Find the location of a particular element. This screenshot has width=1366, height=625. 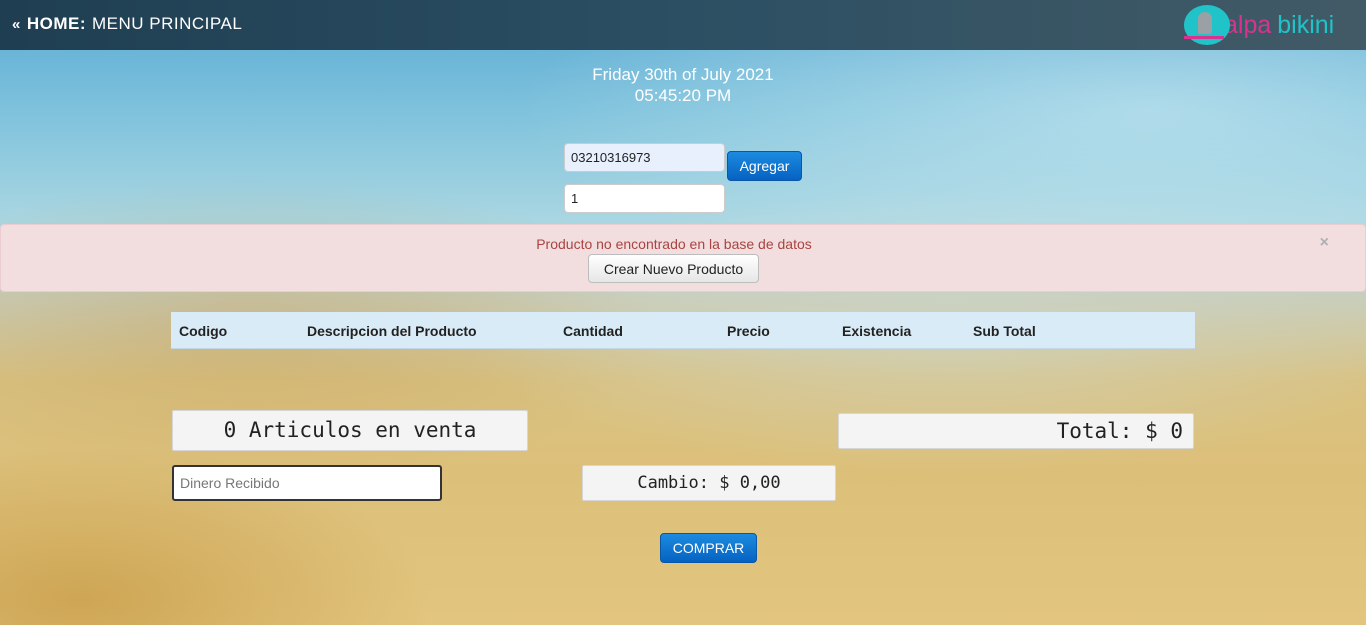

logo-word-alpa: alpa is located at coordinates (1248, 25).